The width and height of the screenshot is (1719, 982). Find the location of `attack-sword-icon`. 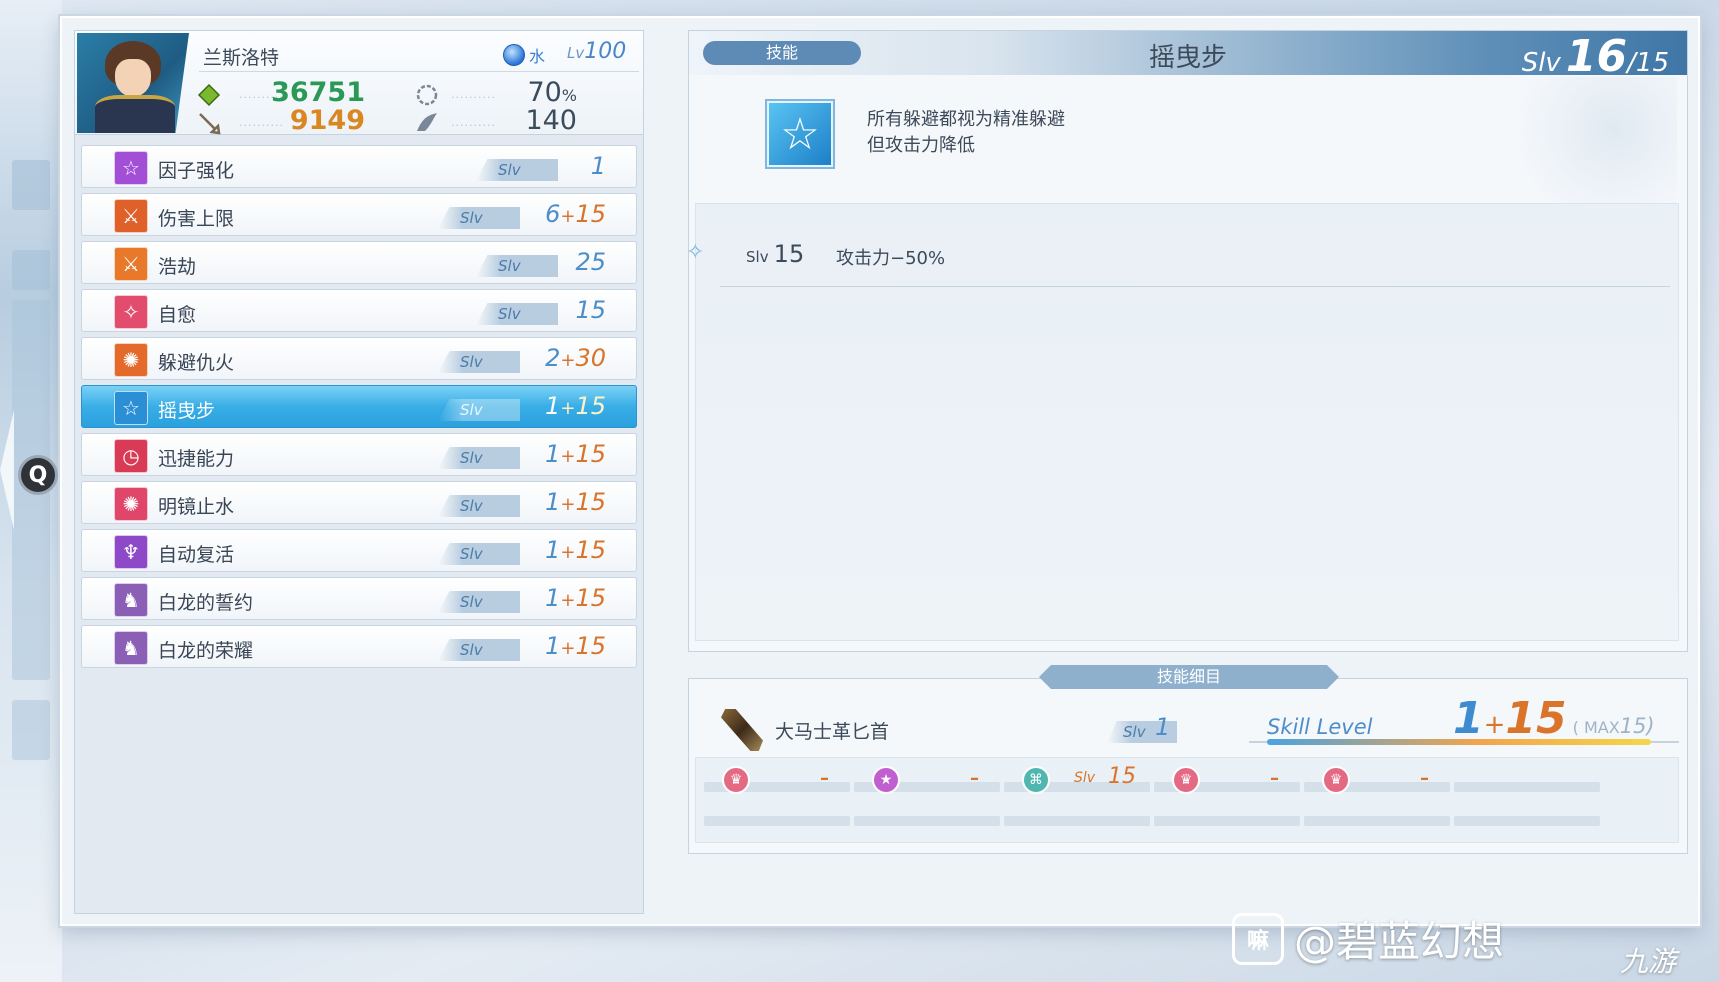

attack-sword-icon is located at coordinates (210, 124).